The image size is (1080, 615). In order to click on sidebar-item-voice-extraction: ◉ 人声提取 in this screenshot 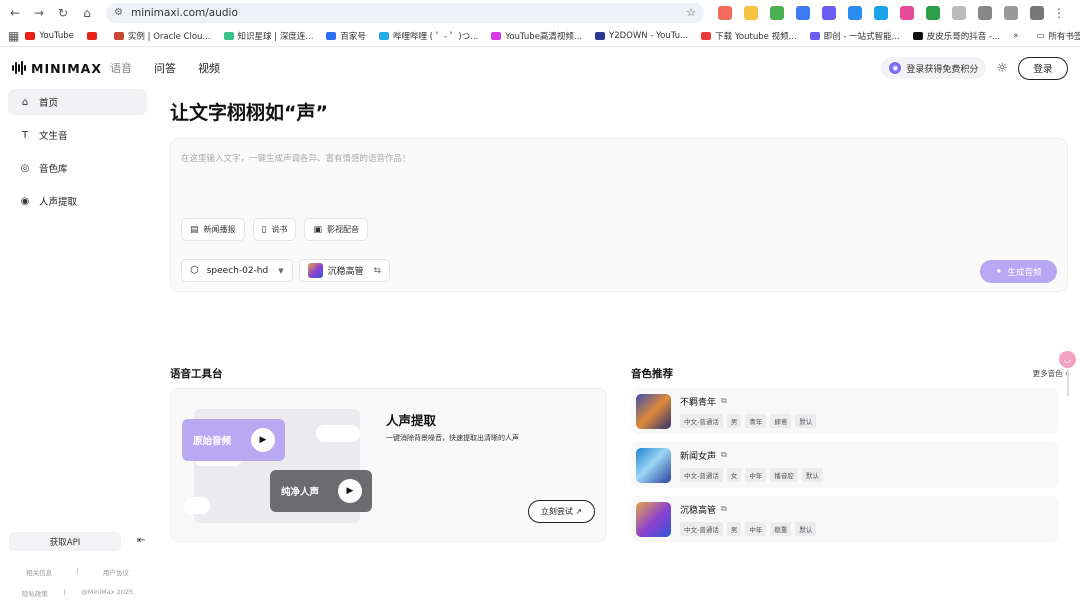, I will do `click(77, 201)`.